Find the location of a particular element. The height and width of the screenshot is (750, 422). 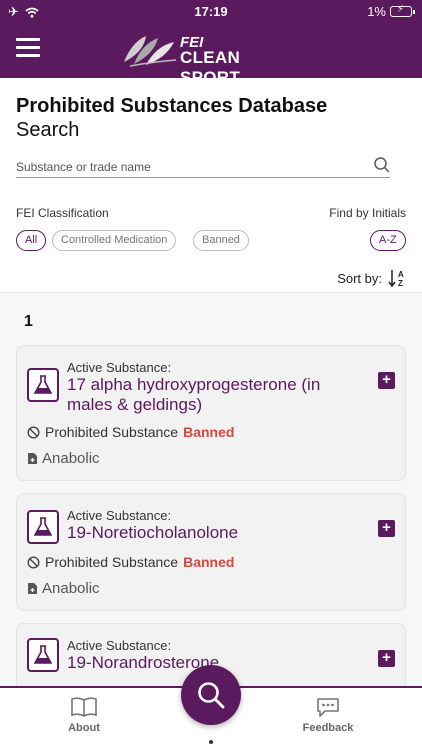

sort-control: Sort by: A Z is located at coordinates (371, 278).